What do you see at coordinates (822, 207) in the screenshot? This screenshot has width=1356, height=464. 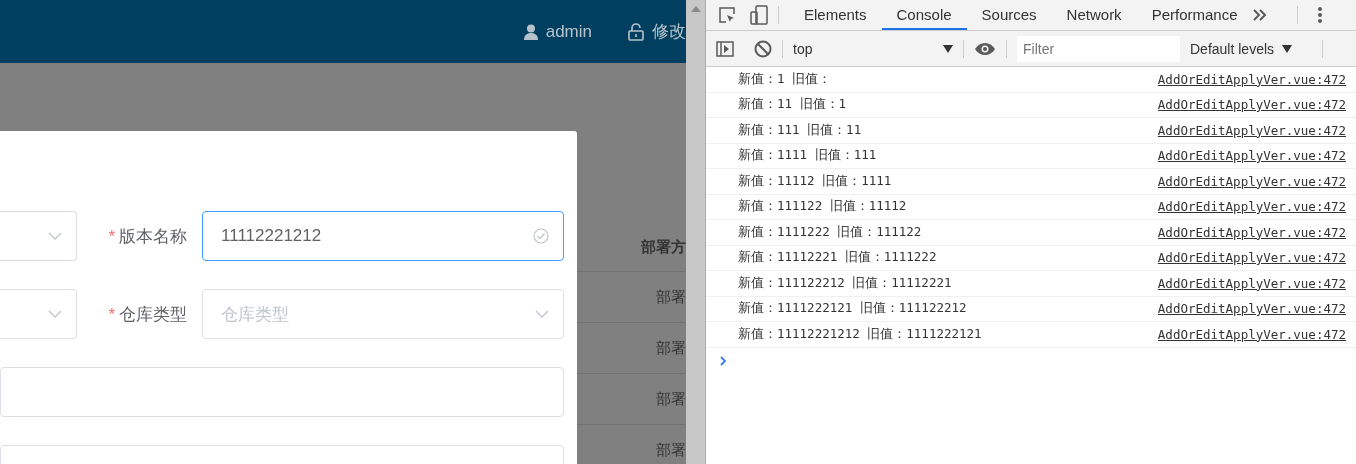 I see `console-message: 新值：111122 旧值：11112` at bounding box center [822, 207].